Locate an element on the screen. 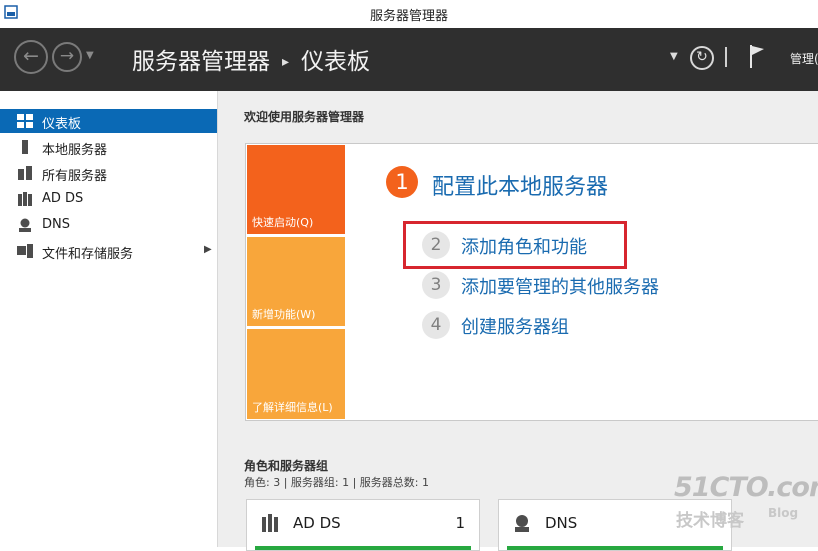 The height and width of the screenshot is (551, 818). highlight-annotation-box is located at coordinates (515, 245).